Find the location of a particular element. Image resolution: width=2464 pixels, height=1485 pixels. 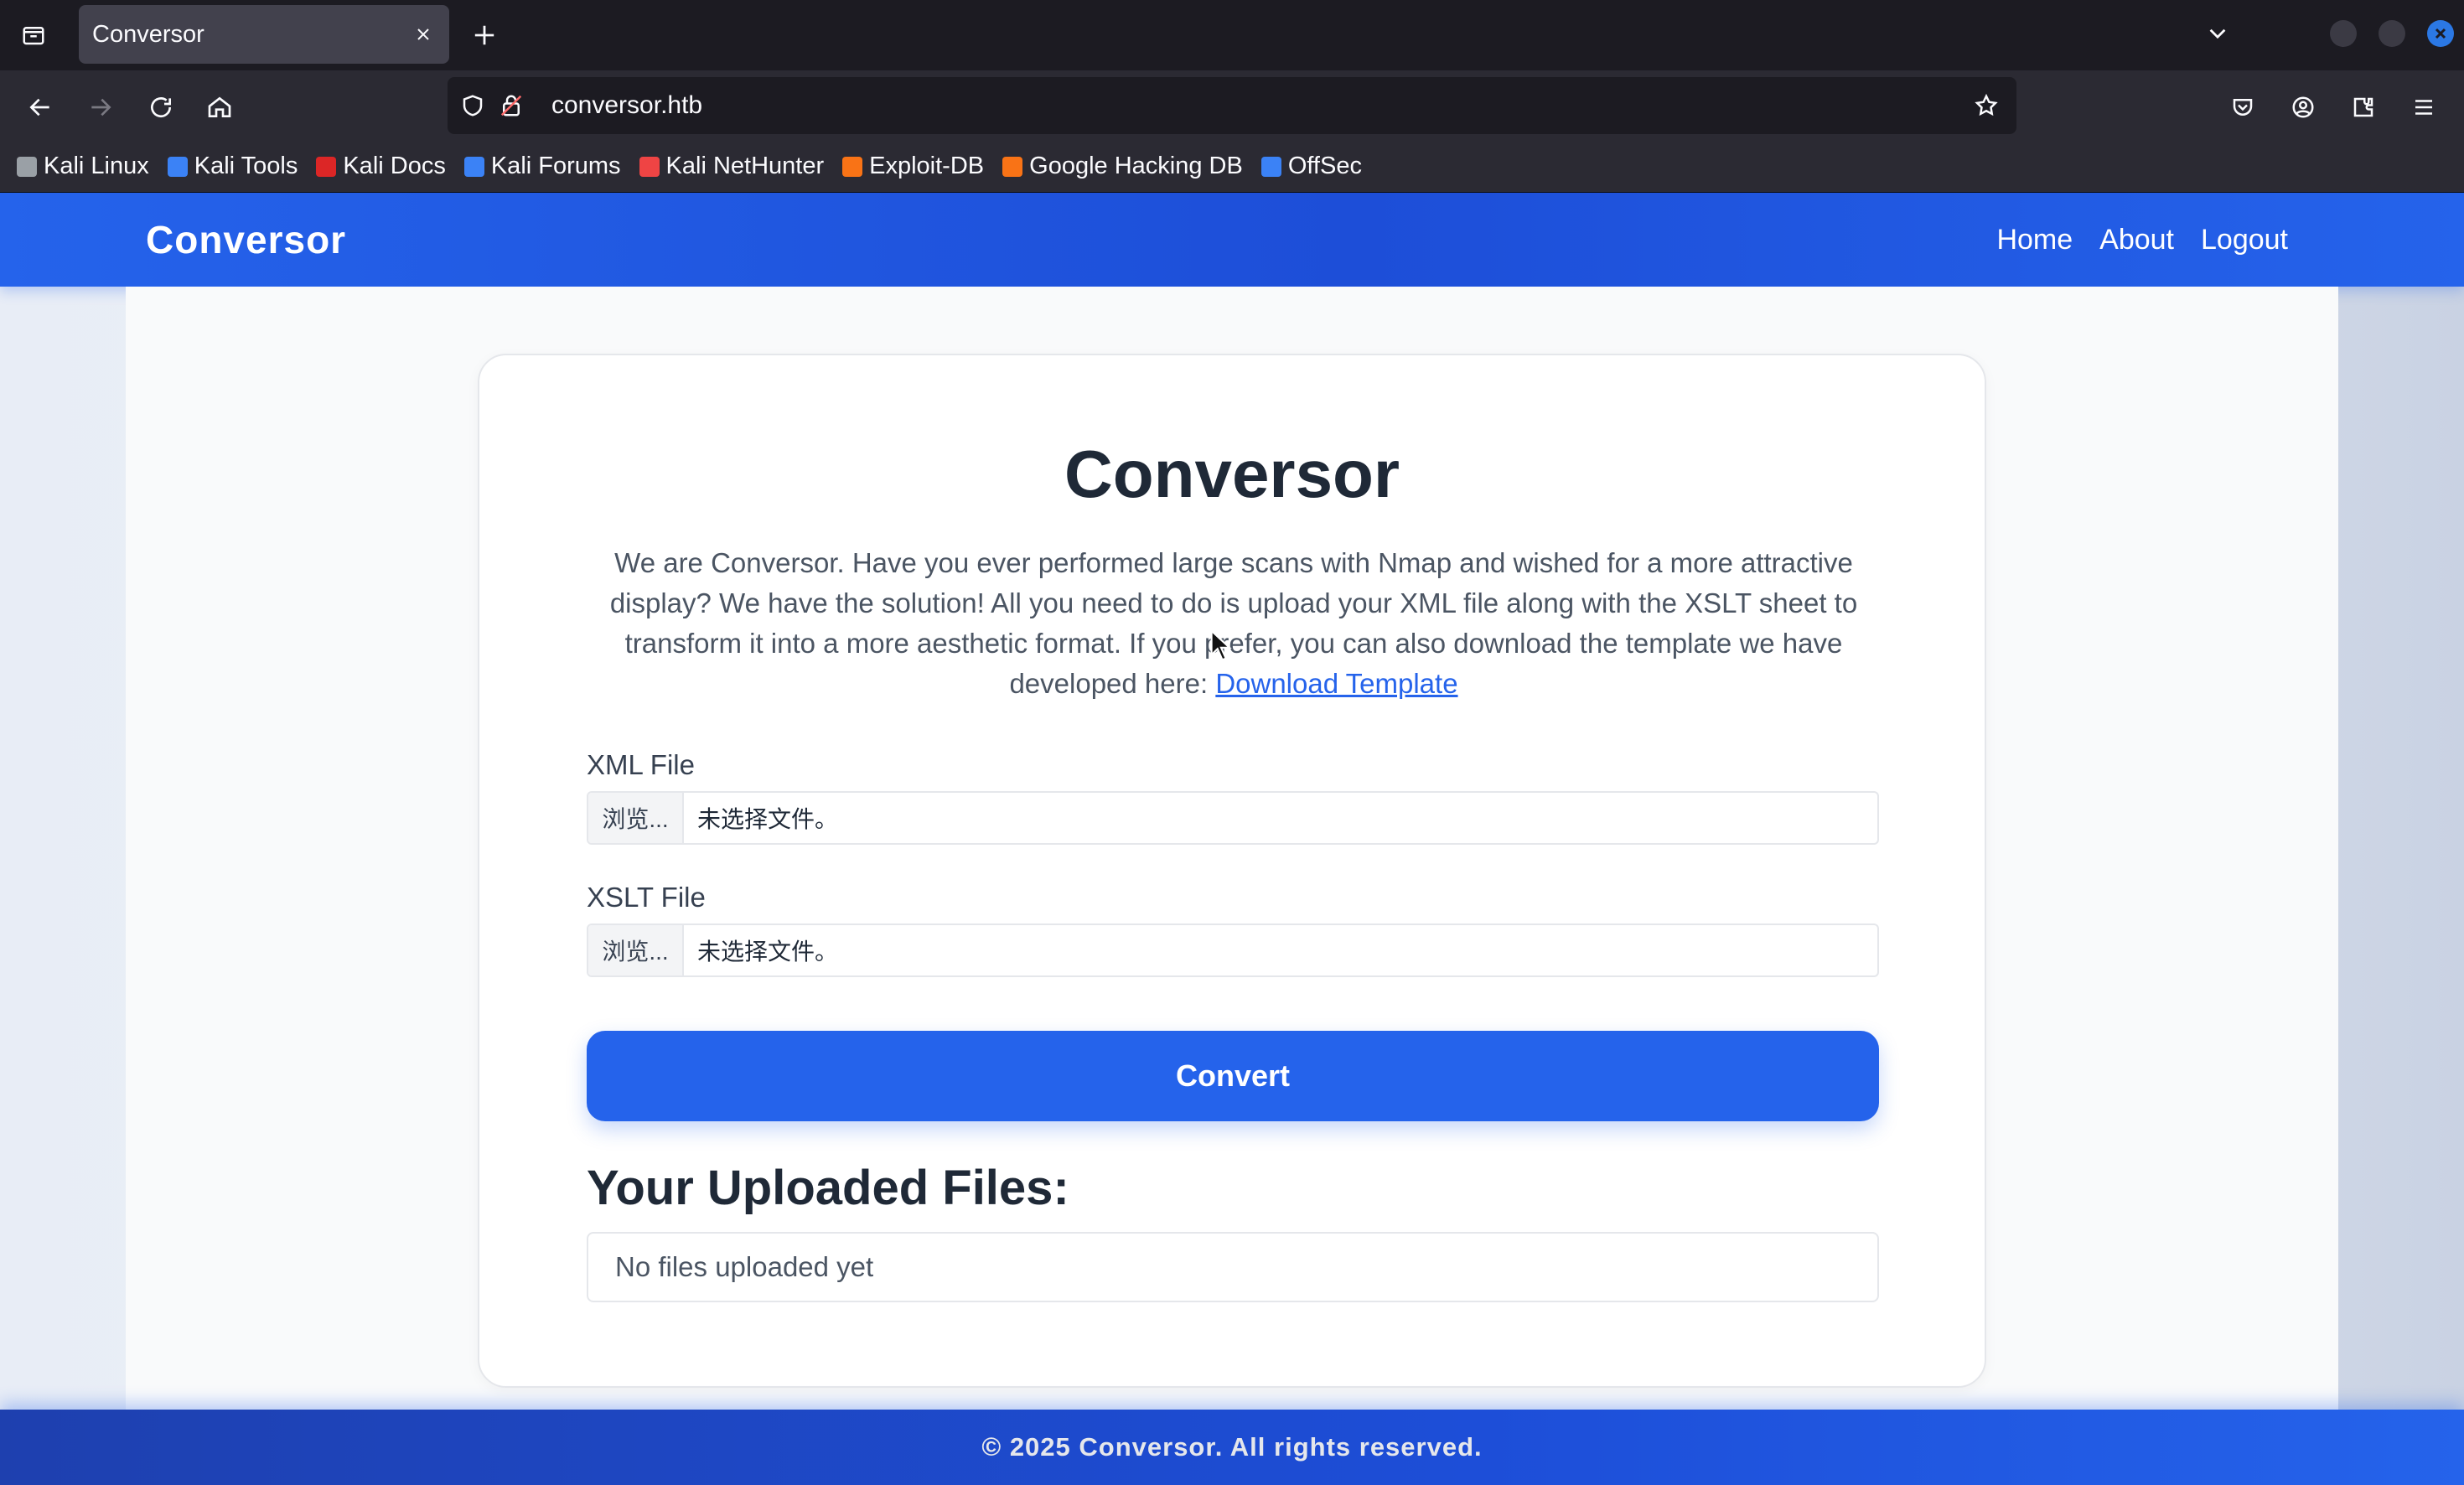

bookmark-kali-tools: Kali Tools is located at coordinates (232, 166).